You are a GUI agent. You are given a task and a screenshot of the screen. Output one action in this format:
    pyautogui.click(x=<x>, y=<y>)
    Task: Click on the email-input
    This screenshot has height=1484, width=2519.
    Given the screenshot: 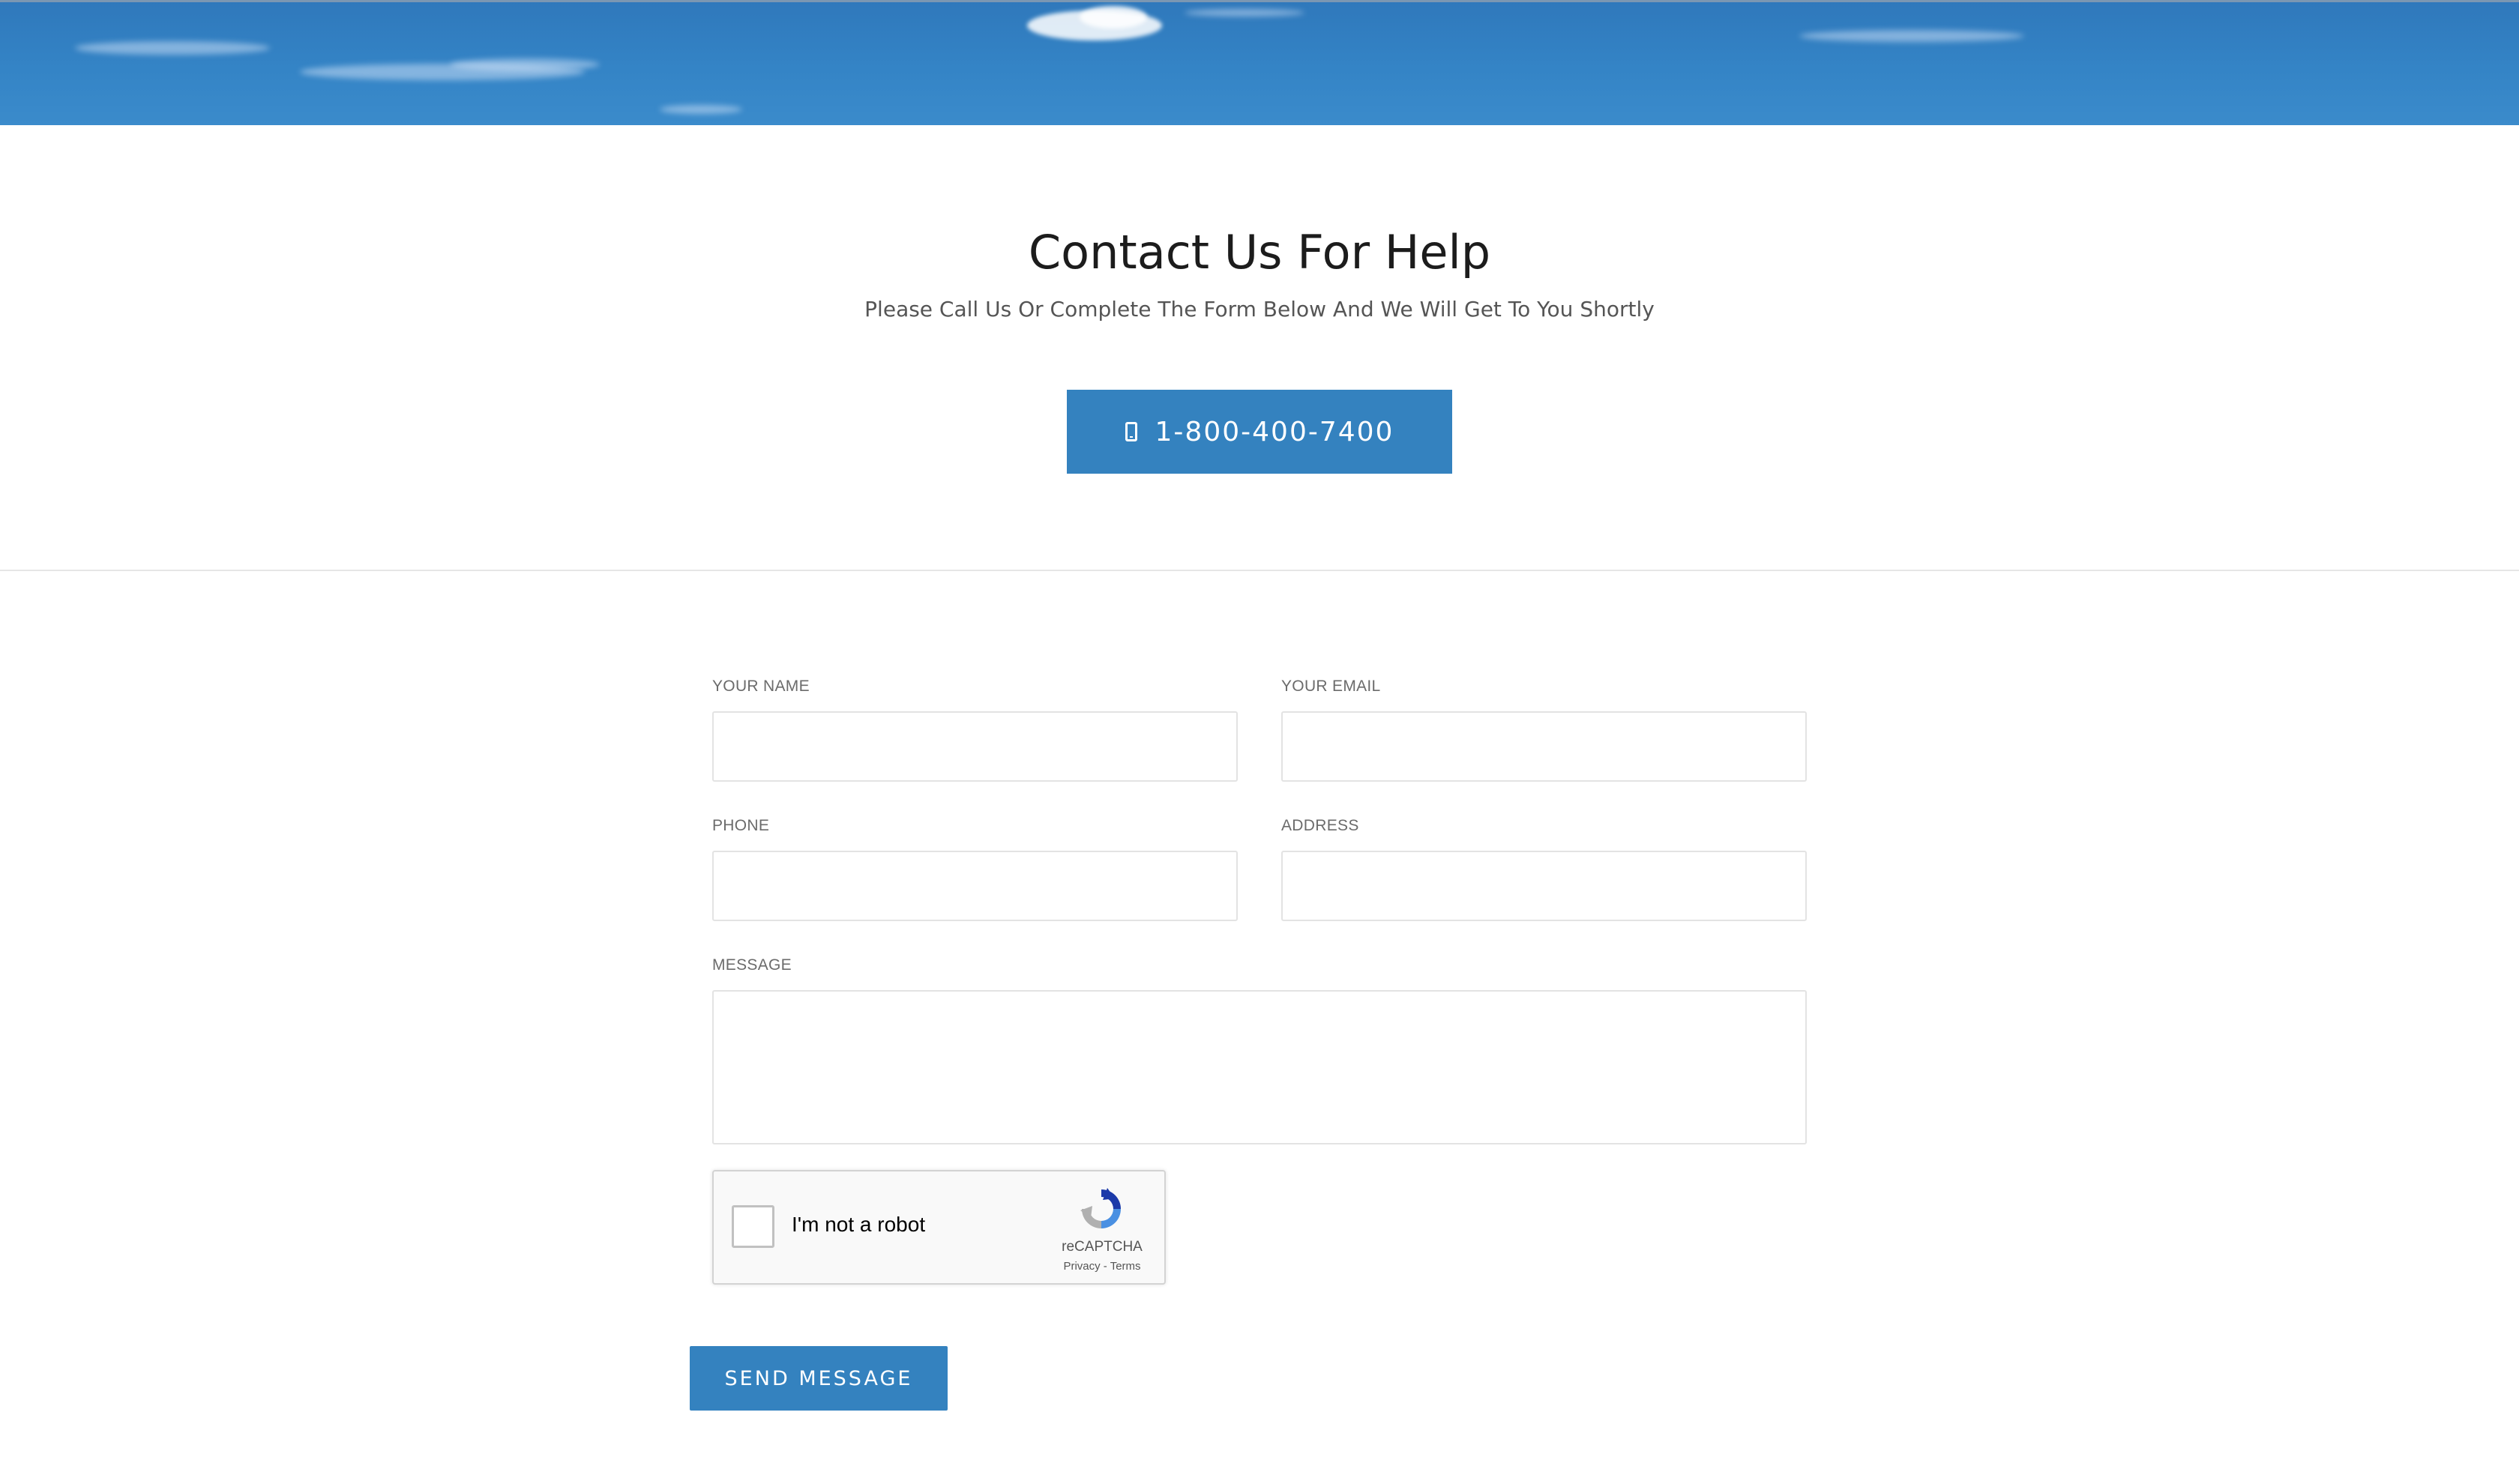 What is the action you would take?
    pyautogui.click(x=1544, y=747)
    